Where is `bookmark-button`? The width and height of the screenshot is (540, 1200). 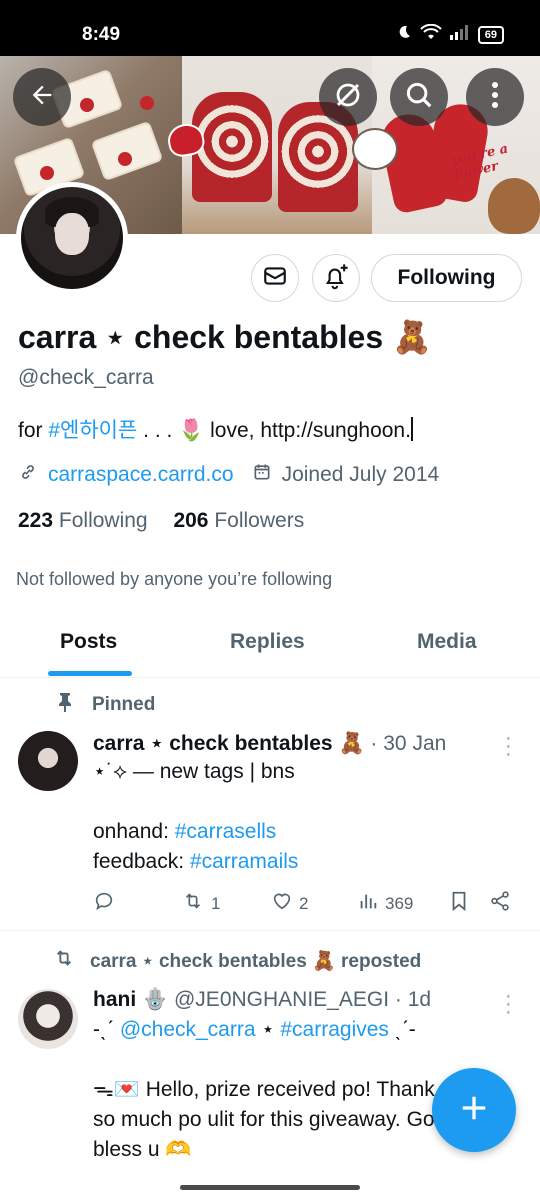
bookmark-button is located at coordinates (459, 903).